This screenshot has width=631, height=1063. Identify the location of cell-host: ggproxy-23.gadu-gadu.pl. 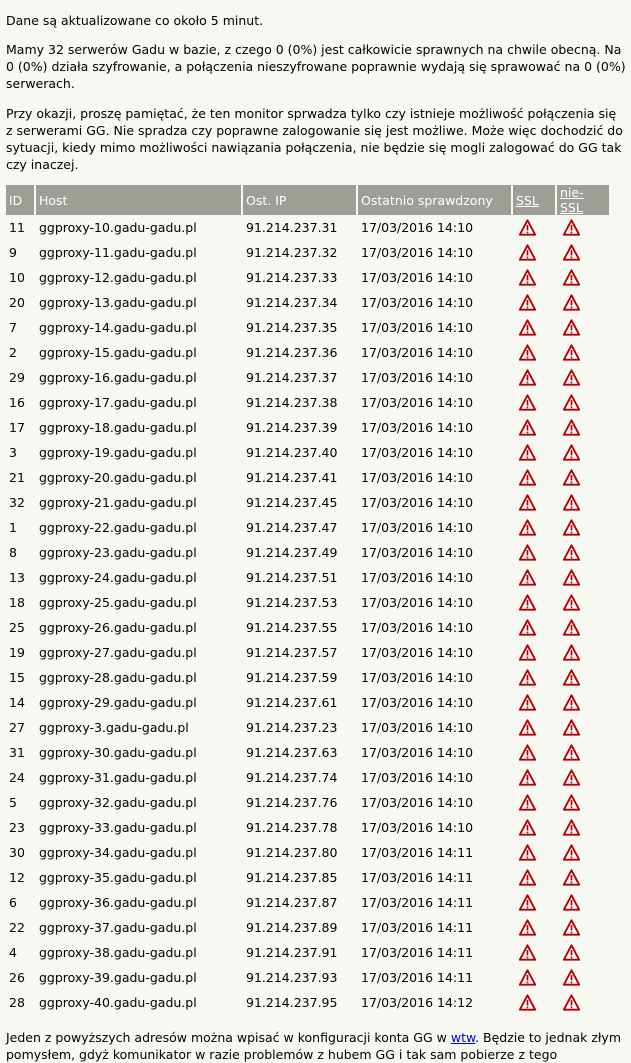
(118, 552).